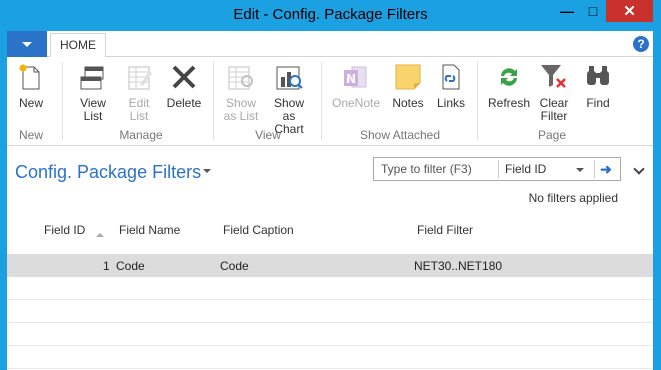 The height and width of the screenshot is (370, 661). Describe the element at coordinates (458, 266) in the screenshot. I see `cell-field-filter: NET30..NET180` at that location.